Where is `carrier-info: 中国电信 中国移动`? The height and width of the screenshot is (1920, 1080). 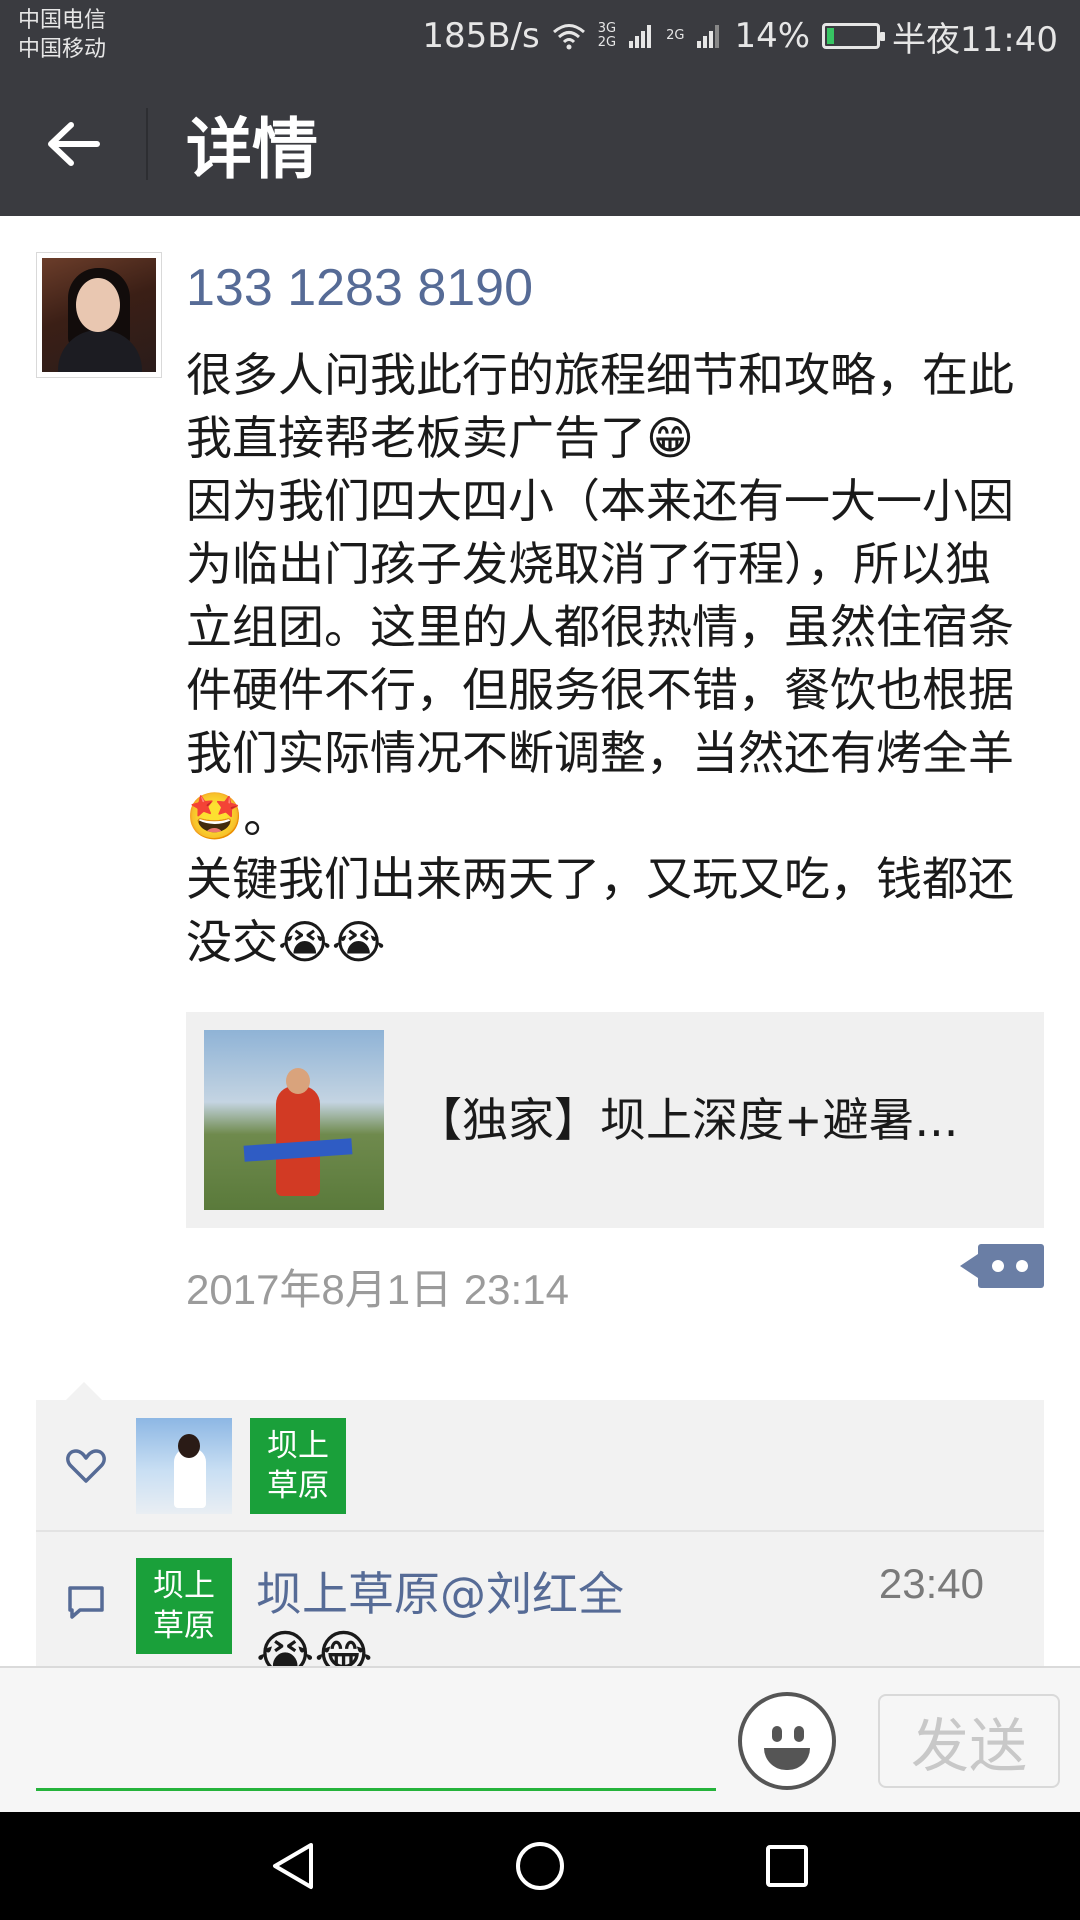
carrier-info: 中国电信 中国移动 is located at coordinates (62, 35).